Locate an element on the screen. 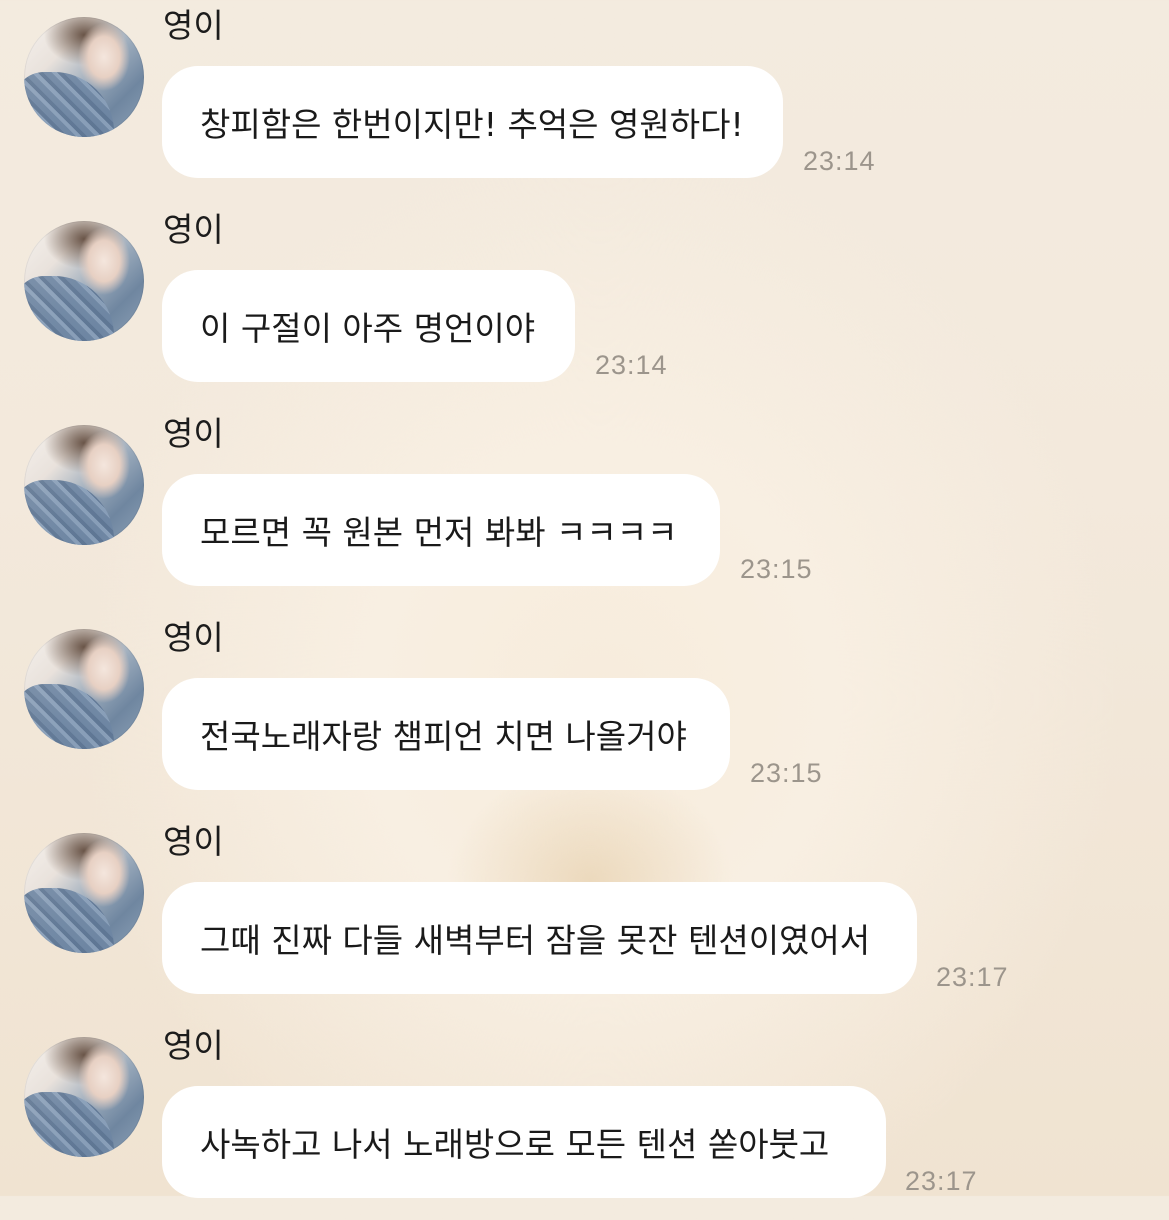 This screenshot has height=1220, width=1169. message-text: 이 구절이 아주 명언이야 is located at coordinates (368, 328).